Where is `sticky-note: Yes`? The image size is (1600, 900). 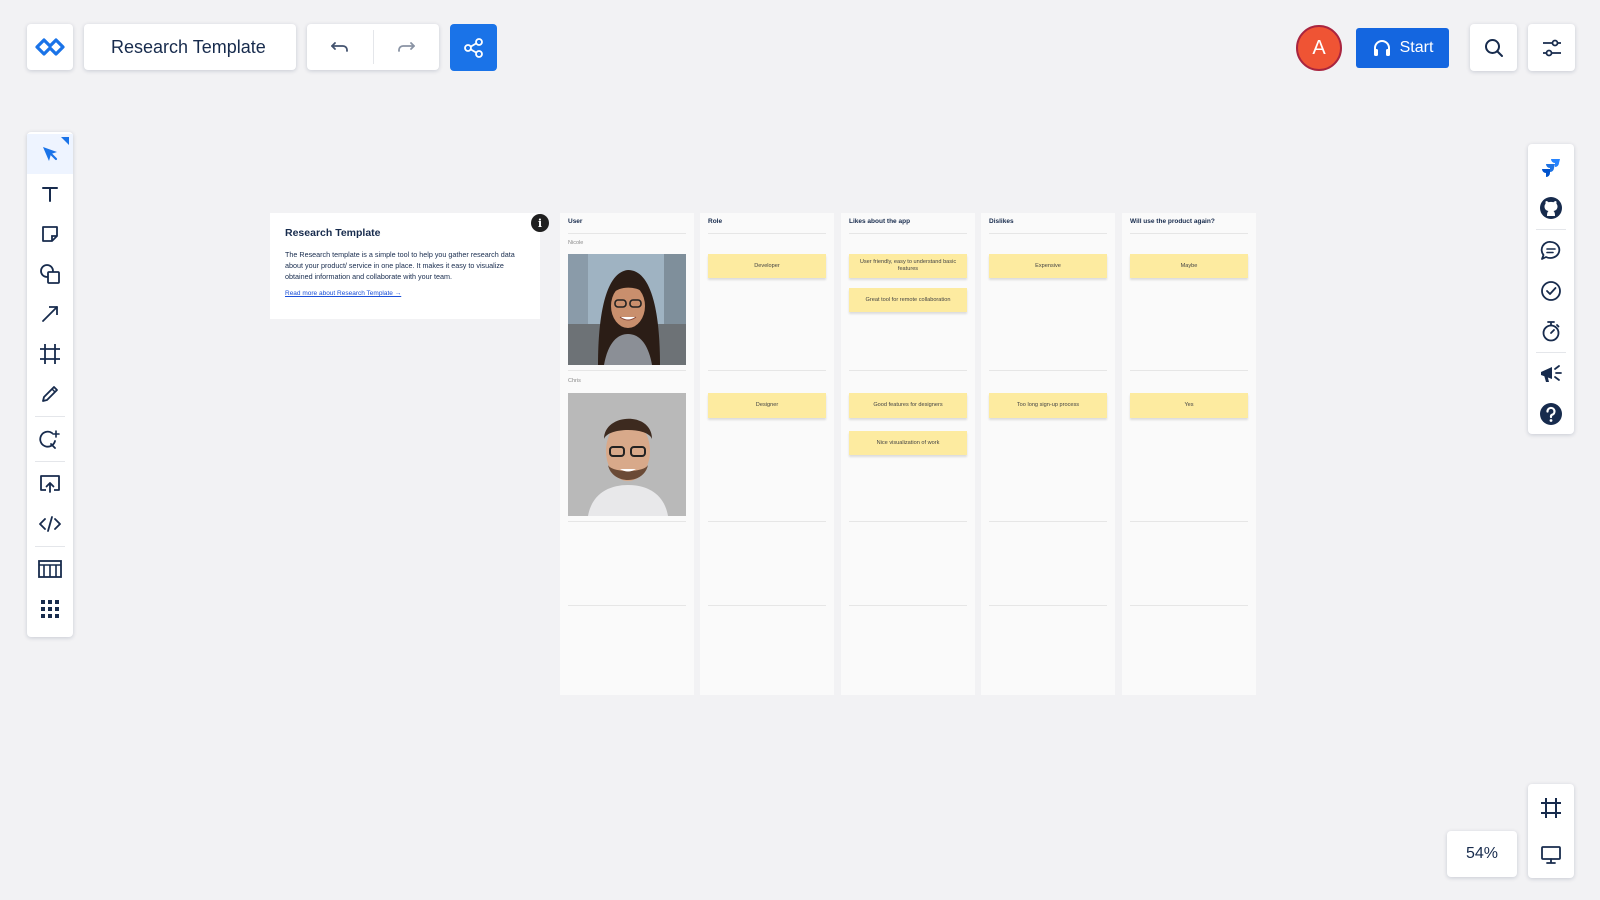 sticky-note: Yes is located at coordinates (1189, 405).